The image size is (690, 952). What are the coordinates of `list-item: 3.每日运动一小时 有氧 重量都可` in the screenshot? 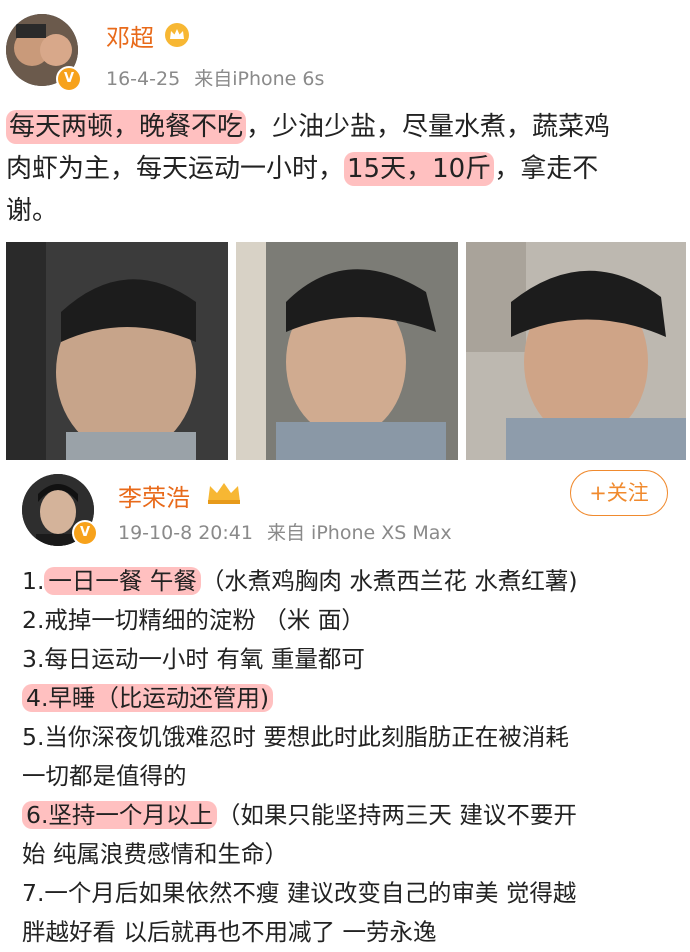 It's located at (352, 659).